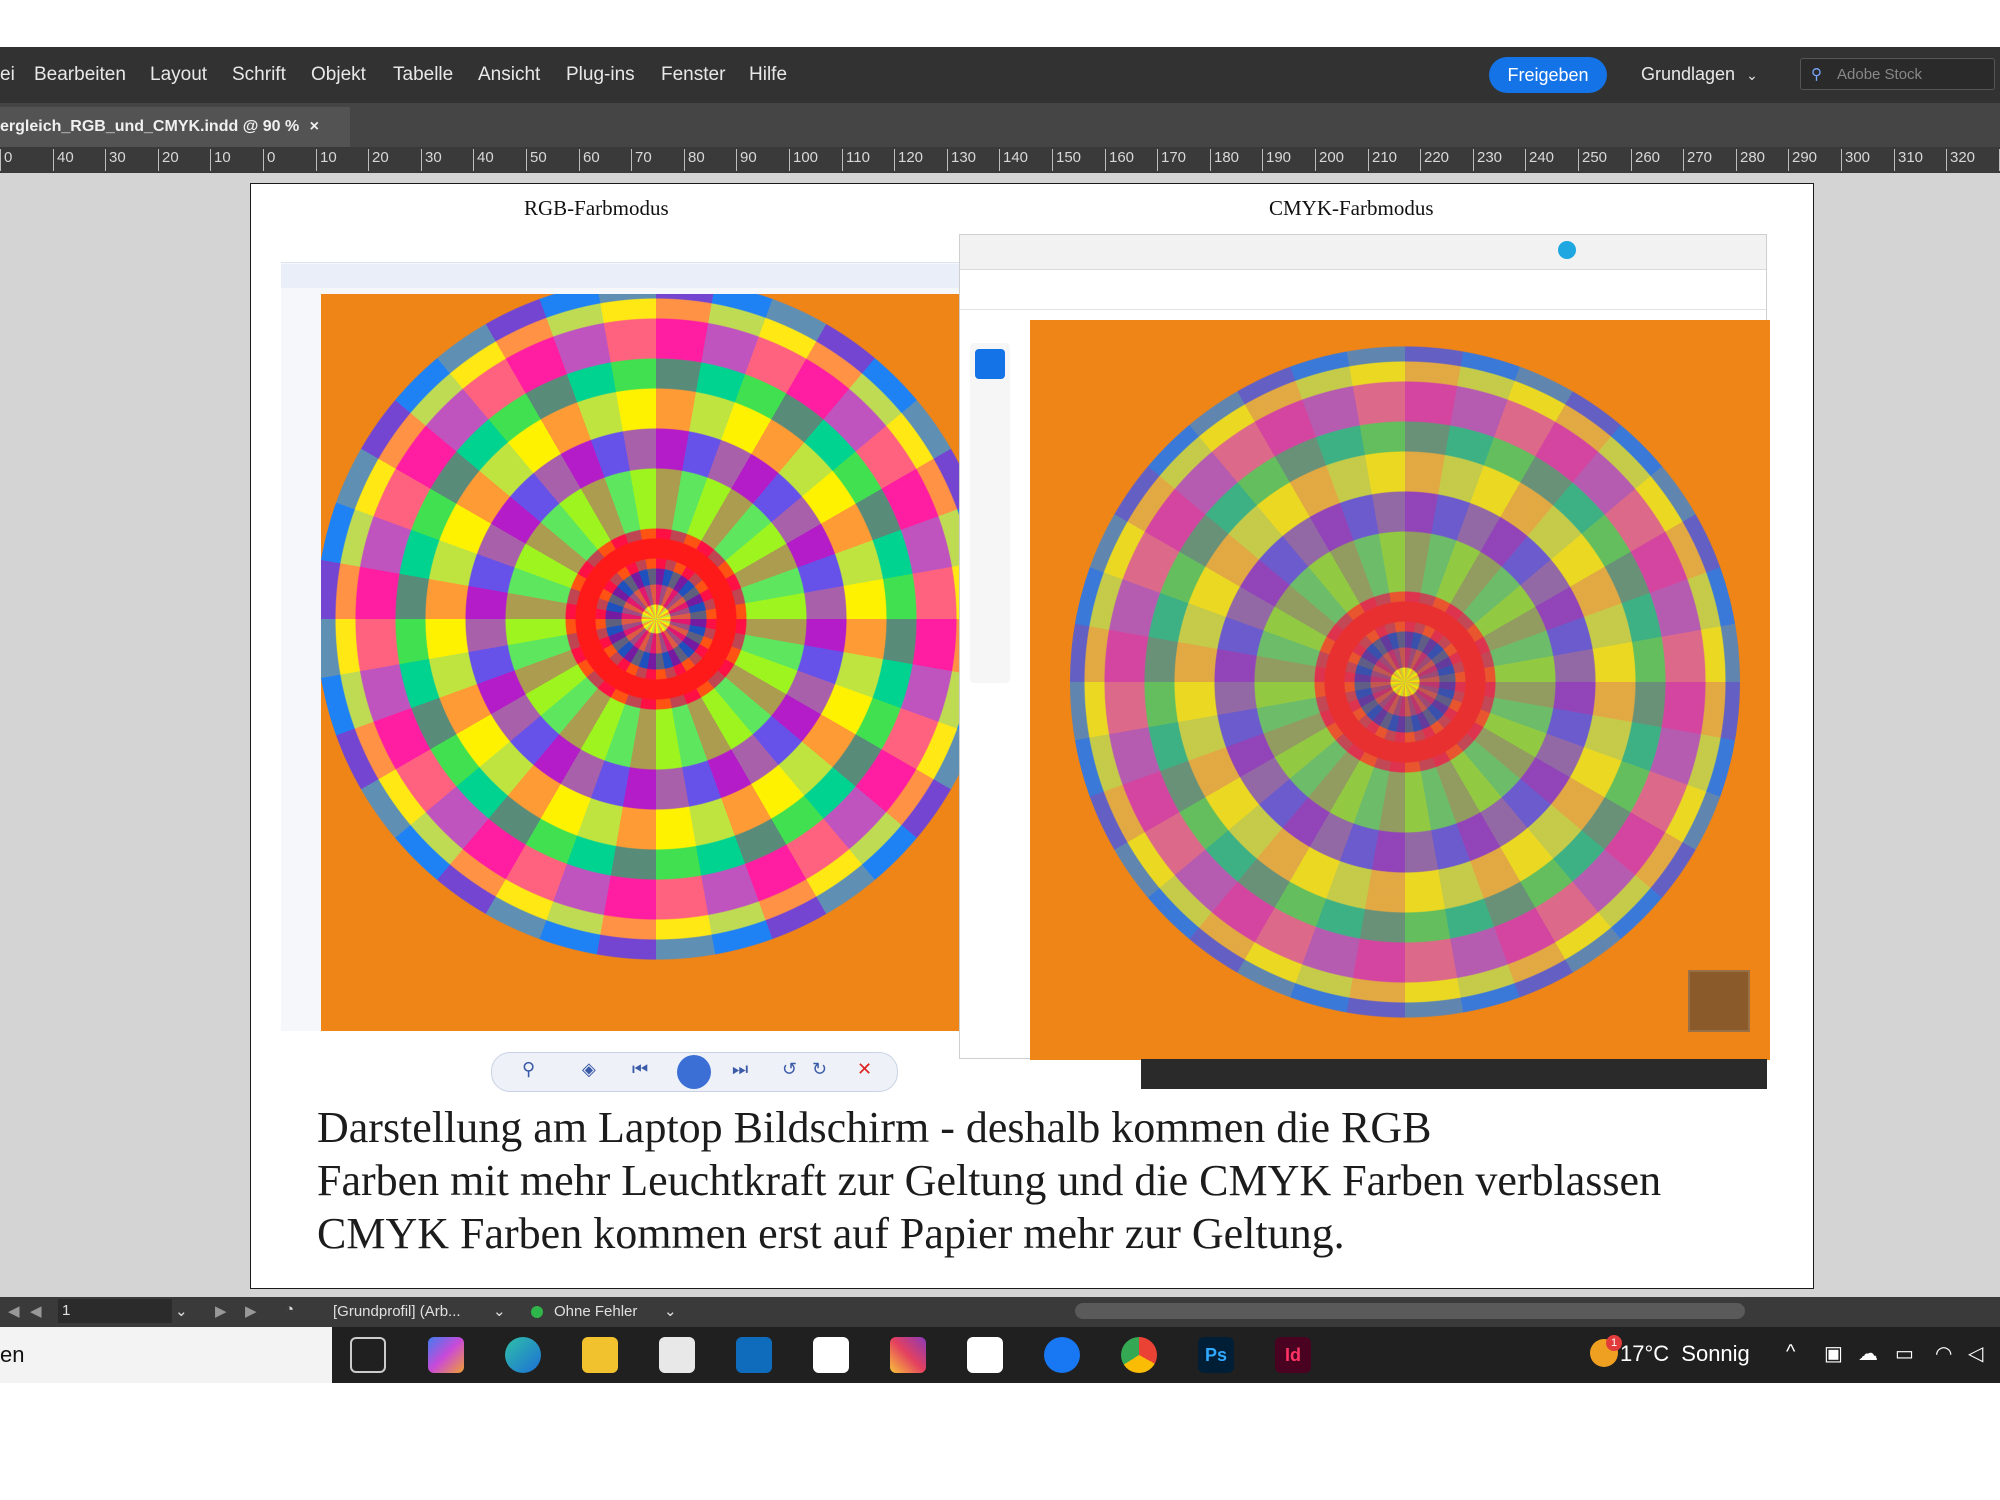 This screenshot has width=2000, height=1500. I want to click on close-icon: ×, so click(314, 126).